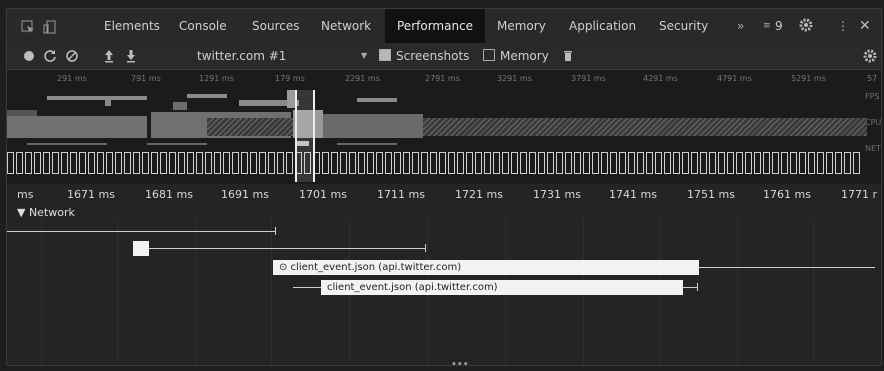 This screenshot has height=371, width=884. Describe the element at coordinates (740, 26) in the screenshot. I see `more-tabs-button: »` at that location.